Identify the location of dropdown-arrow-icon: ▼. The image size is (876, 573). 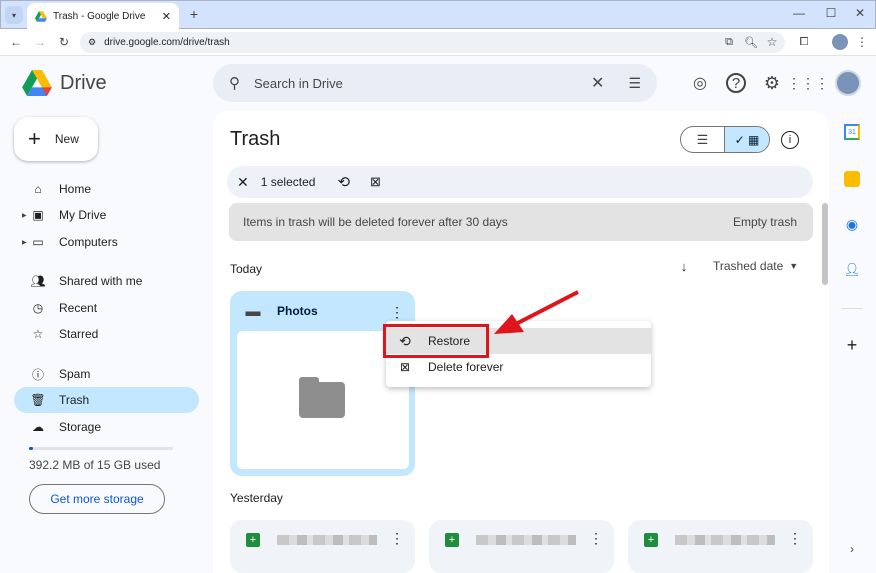
(794, 266).